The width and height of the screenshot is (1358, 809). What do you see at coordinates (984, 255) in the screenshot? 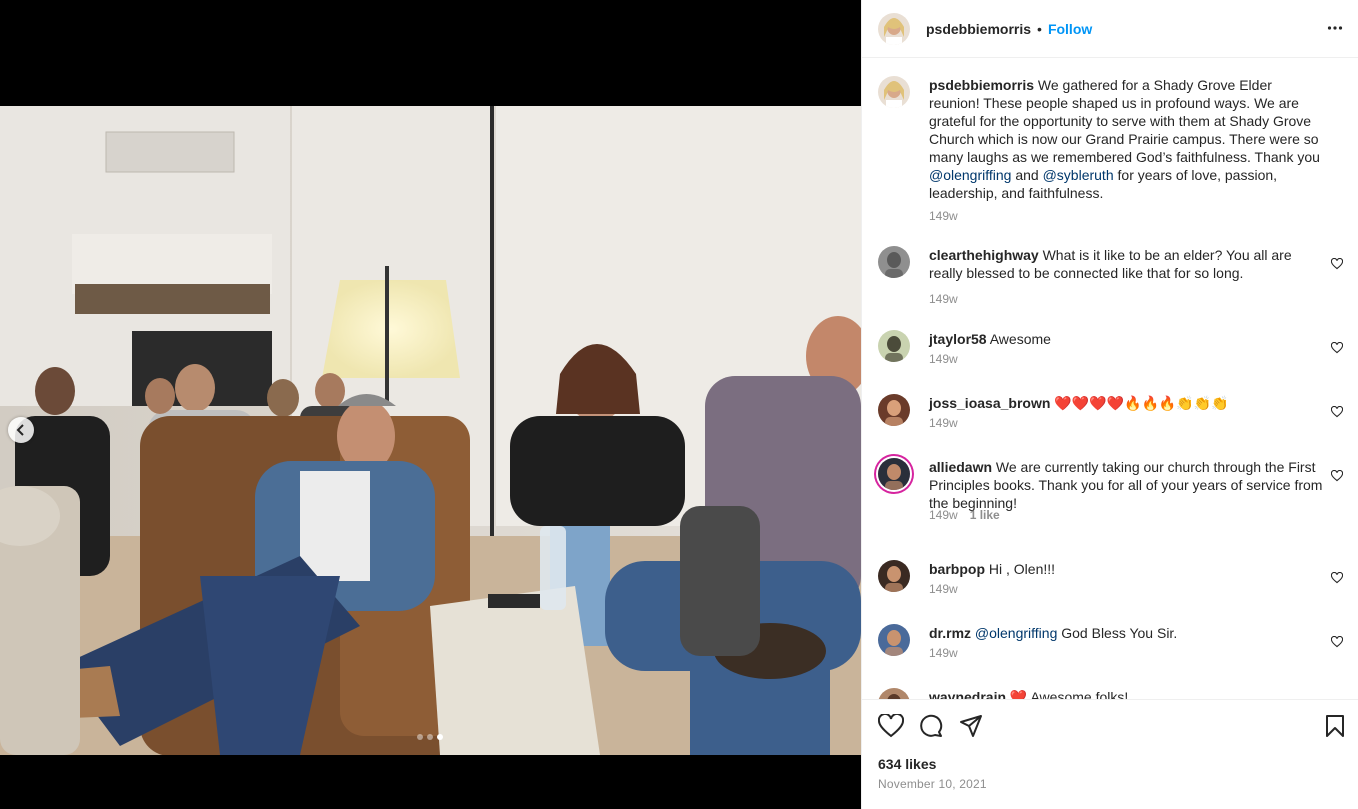
I see `commenter-username: clearthehighway` at bounding box center [984, 255].